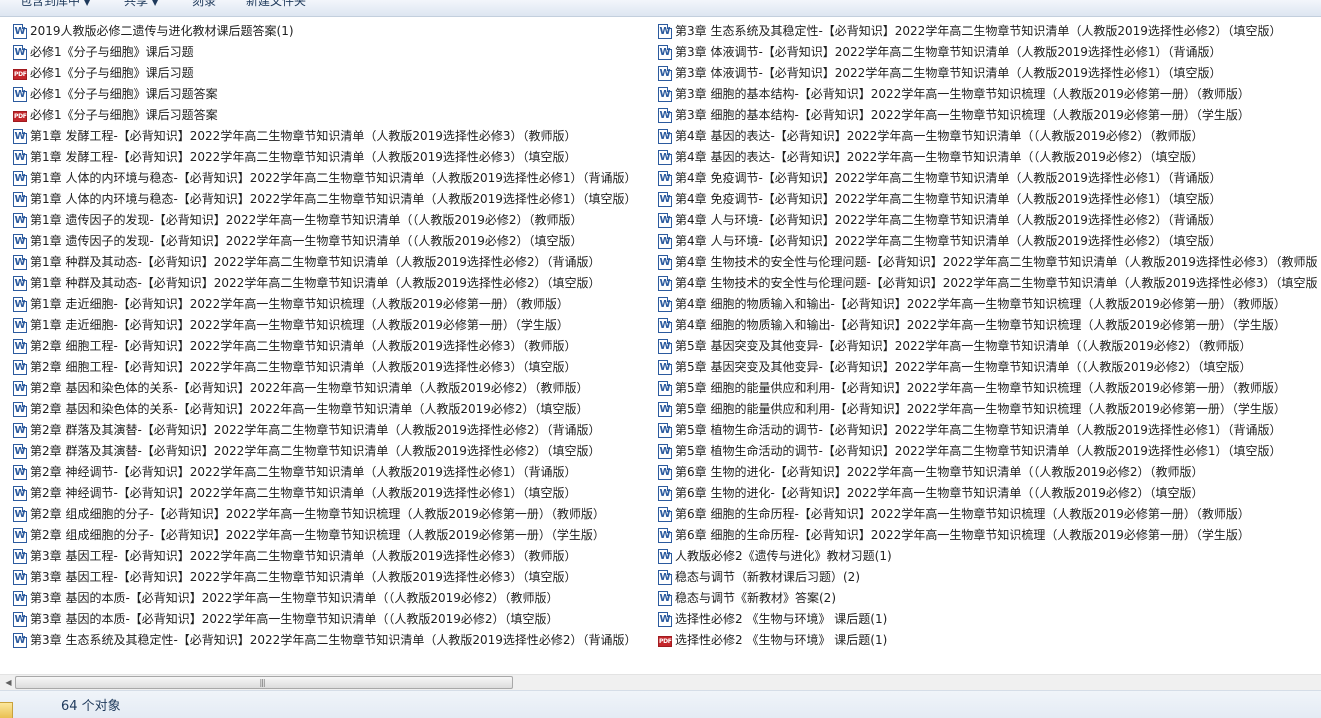  What do you see at coordinates (276, 5) in the screenshot?
I see `new-folder-button: 新建文件夹` at bounding box center [276, 5].